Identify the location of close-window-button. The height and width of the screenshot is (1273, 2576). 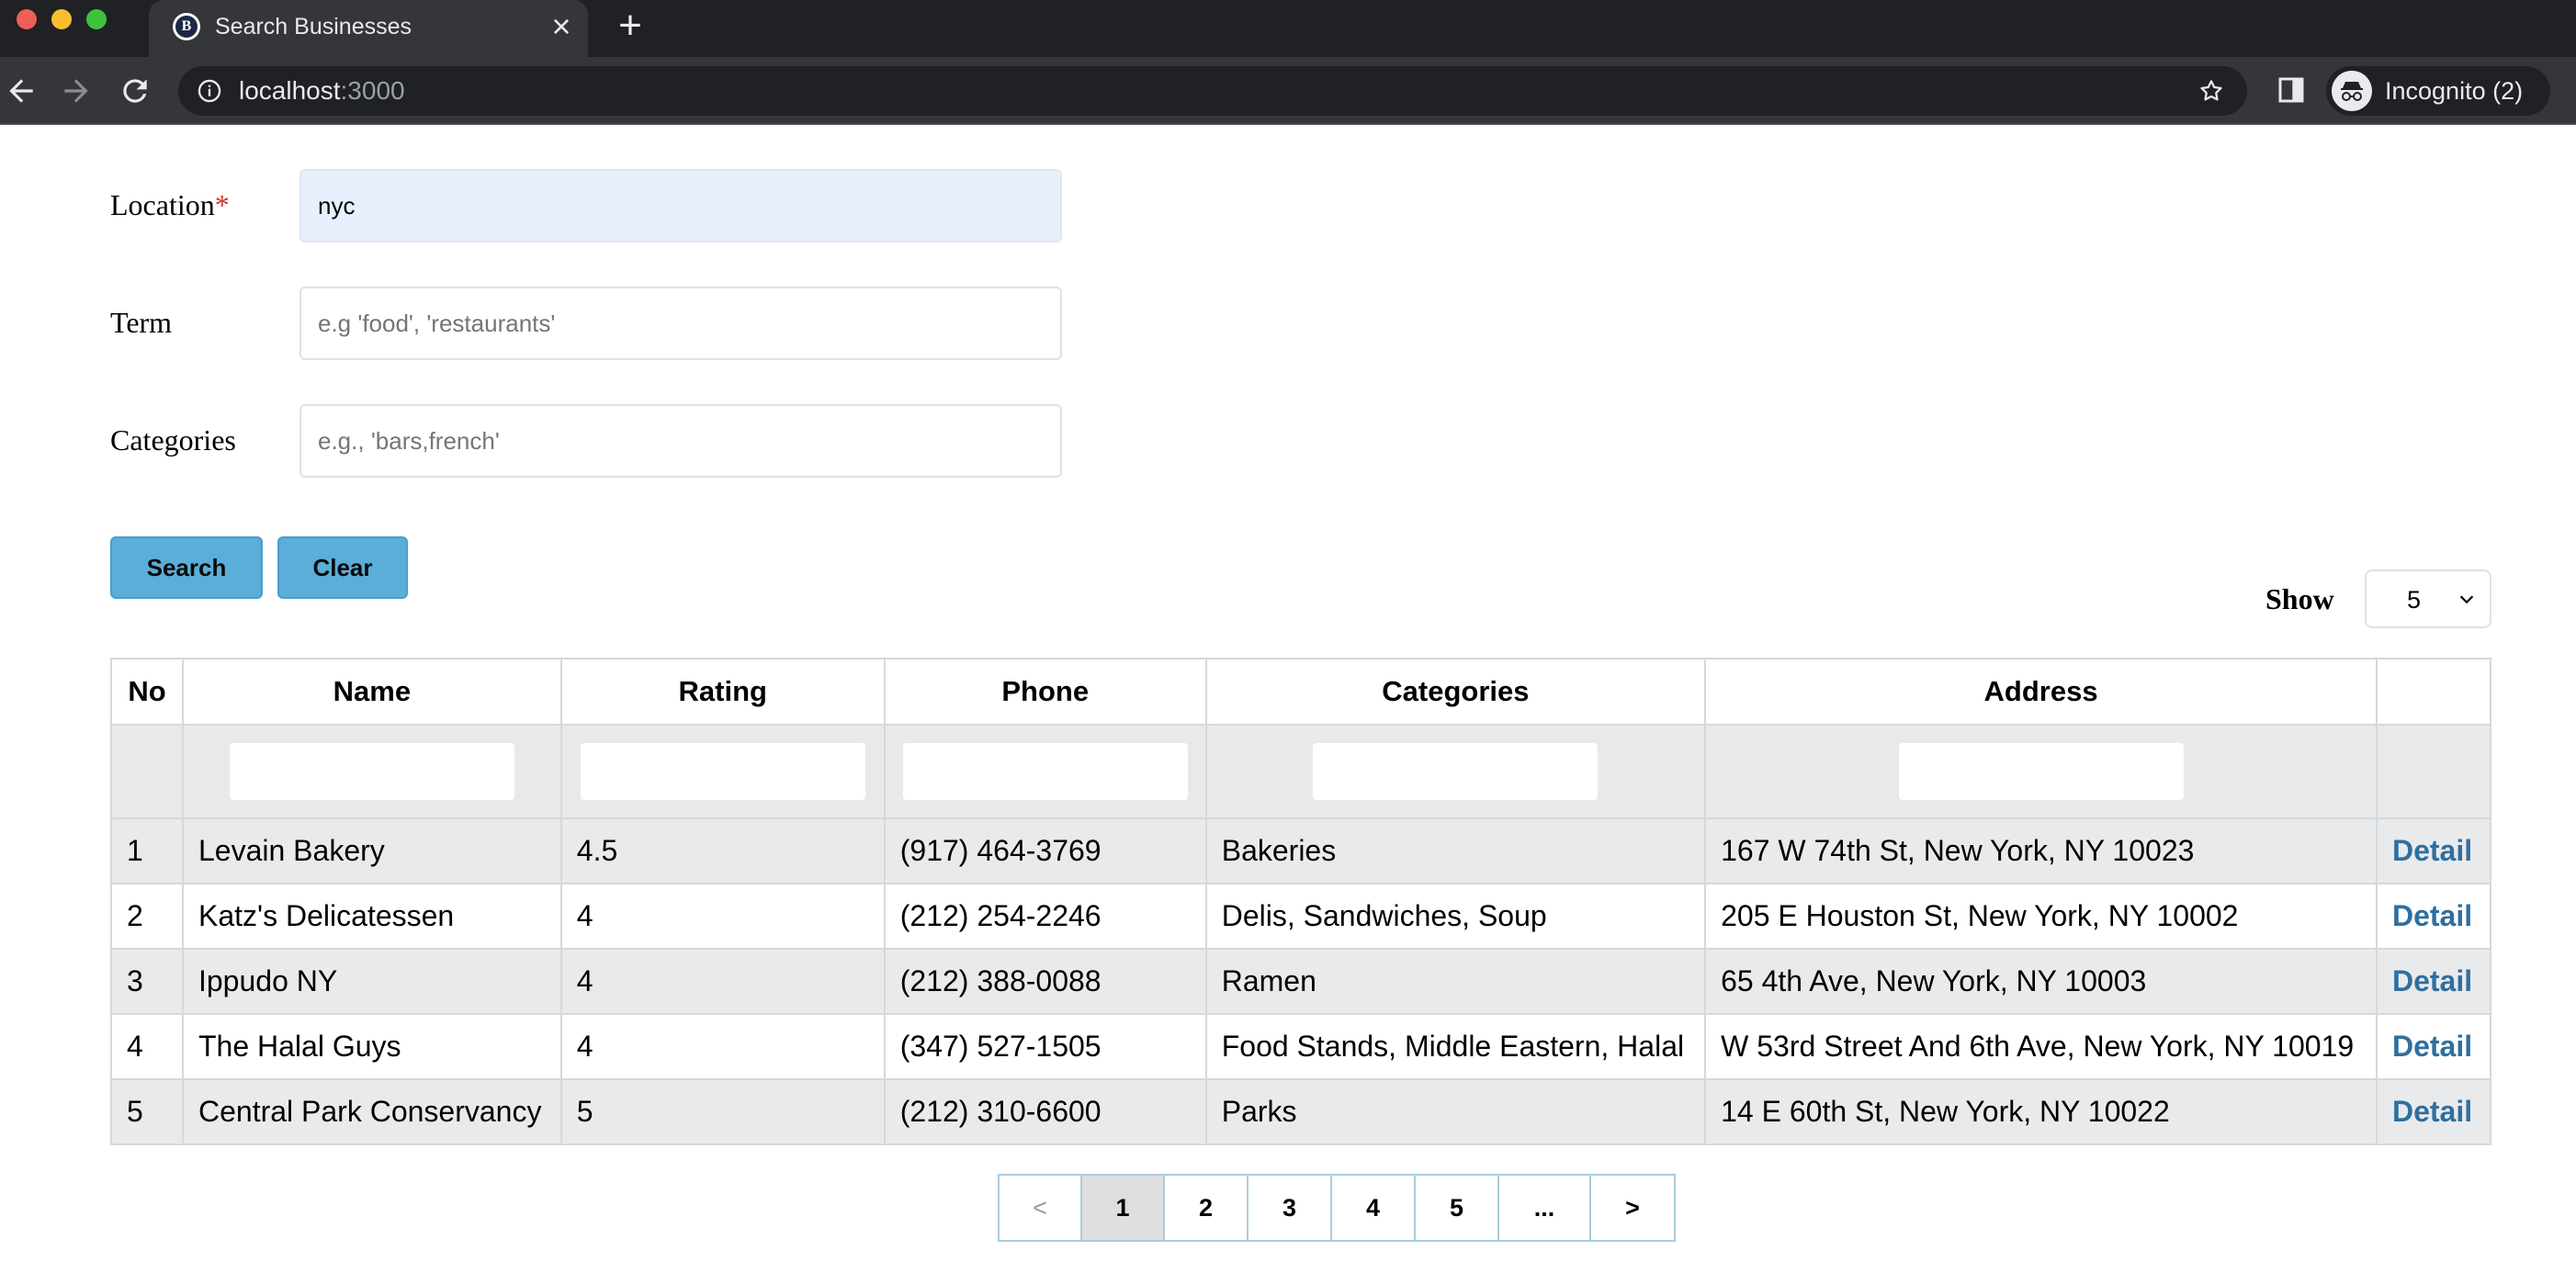
(27, 19).